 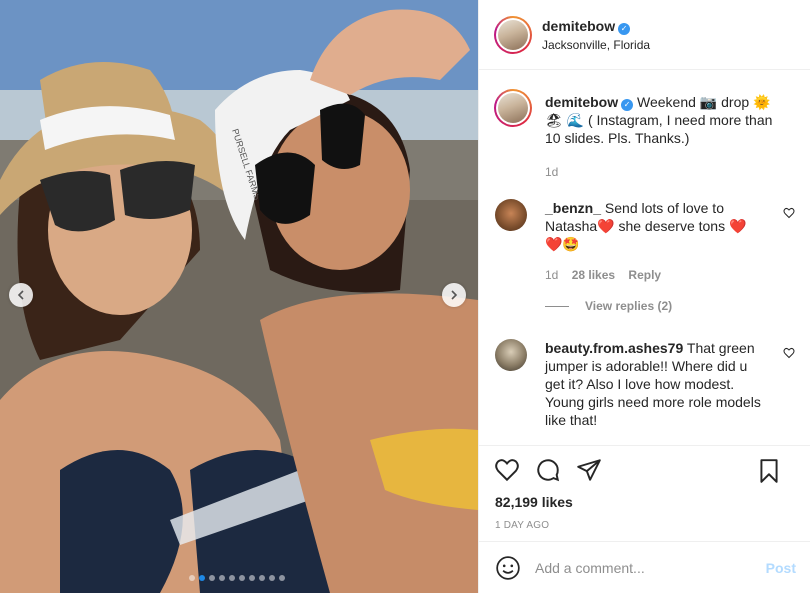 What do you see at coordinates (573, 208) in the screenshot?
I see `comment-username: _benzn_` at bounding box center [573, 208].